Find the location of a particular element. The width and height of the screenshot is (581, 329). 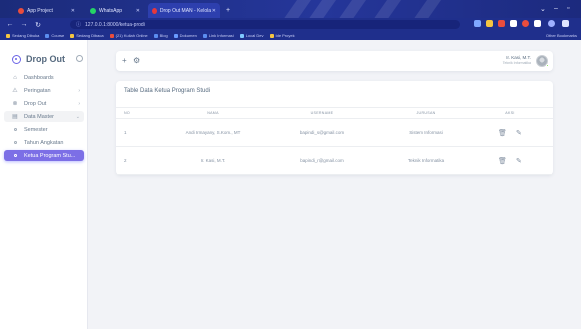

other-bookmarks: Other Bookmarks is located at coordinates (561, 35).